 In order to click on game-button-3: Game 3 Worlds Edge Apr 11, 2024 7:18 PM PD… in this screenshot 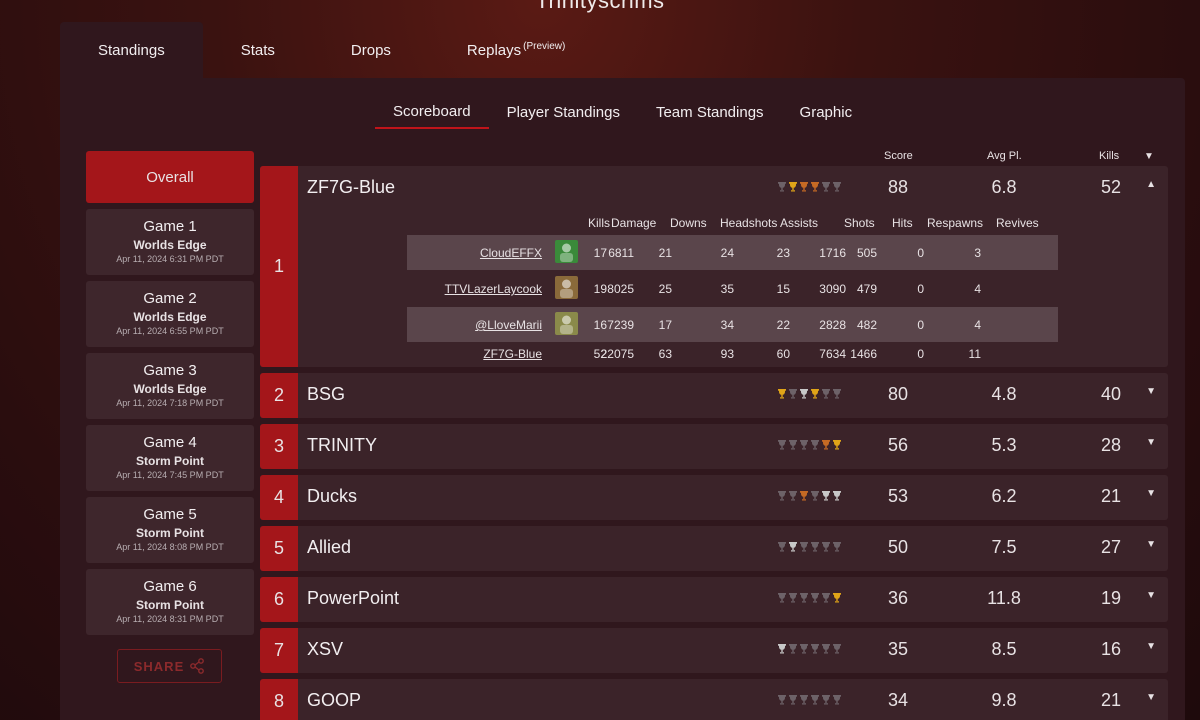, I will do `click(170, 386)`.